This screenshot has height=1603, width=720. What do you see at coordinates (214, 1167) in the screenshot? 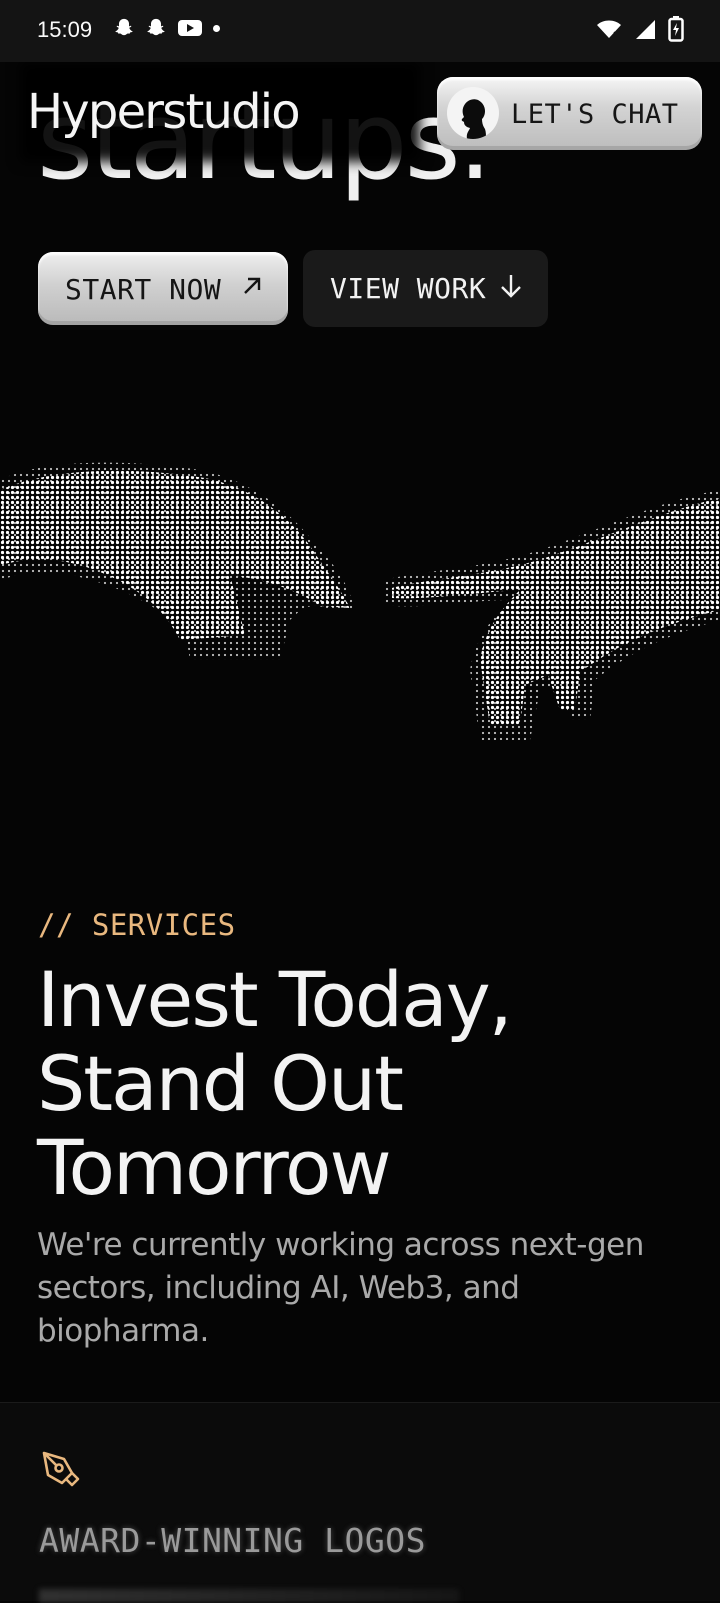
I see `services-heading-line: Tomorrow` at bounding box center [214, 1167].